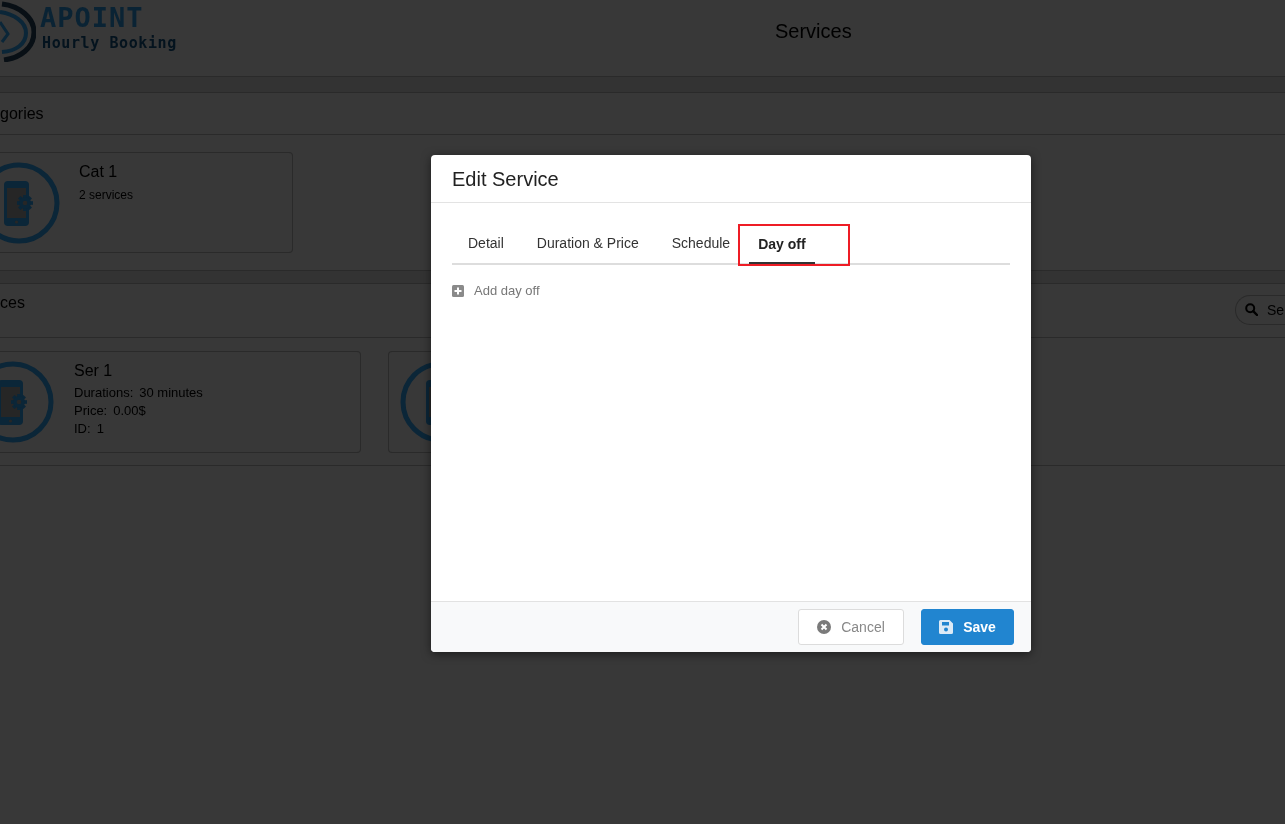 This screenshot has height=824, width=1285. I want to click on category-name: Cat 1, so click(99, 172).